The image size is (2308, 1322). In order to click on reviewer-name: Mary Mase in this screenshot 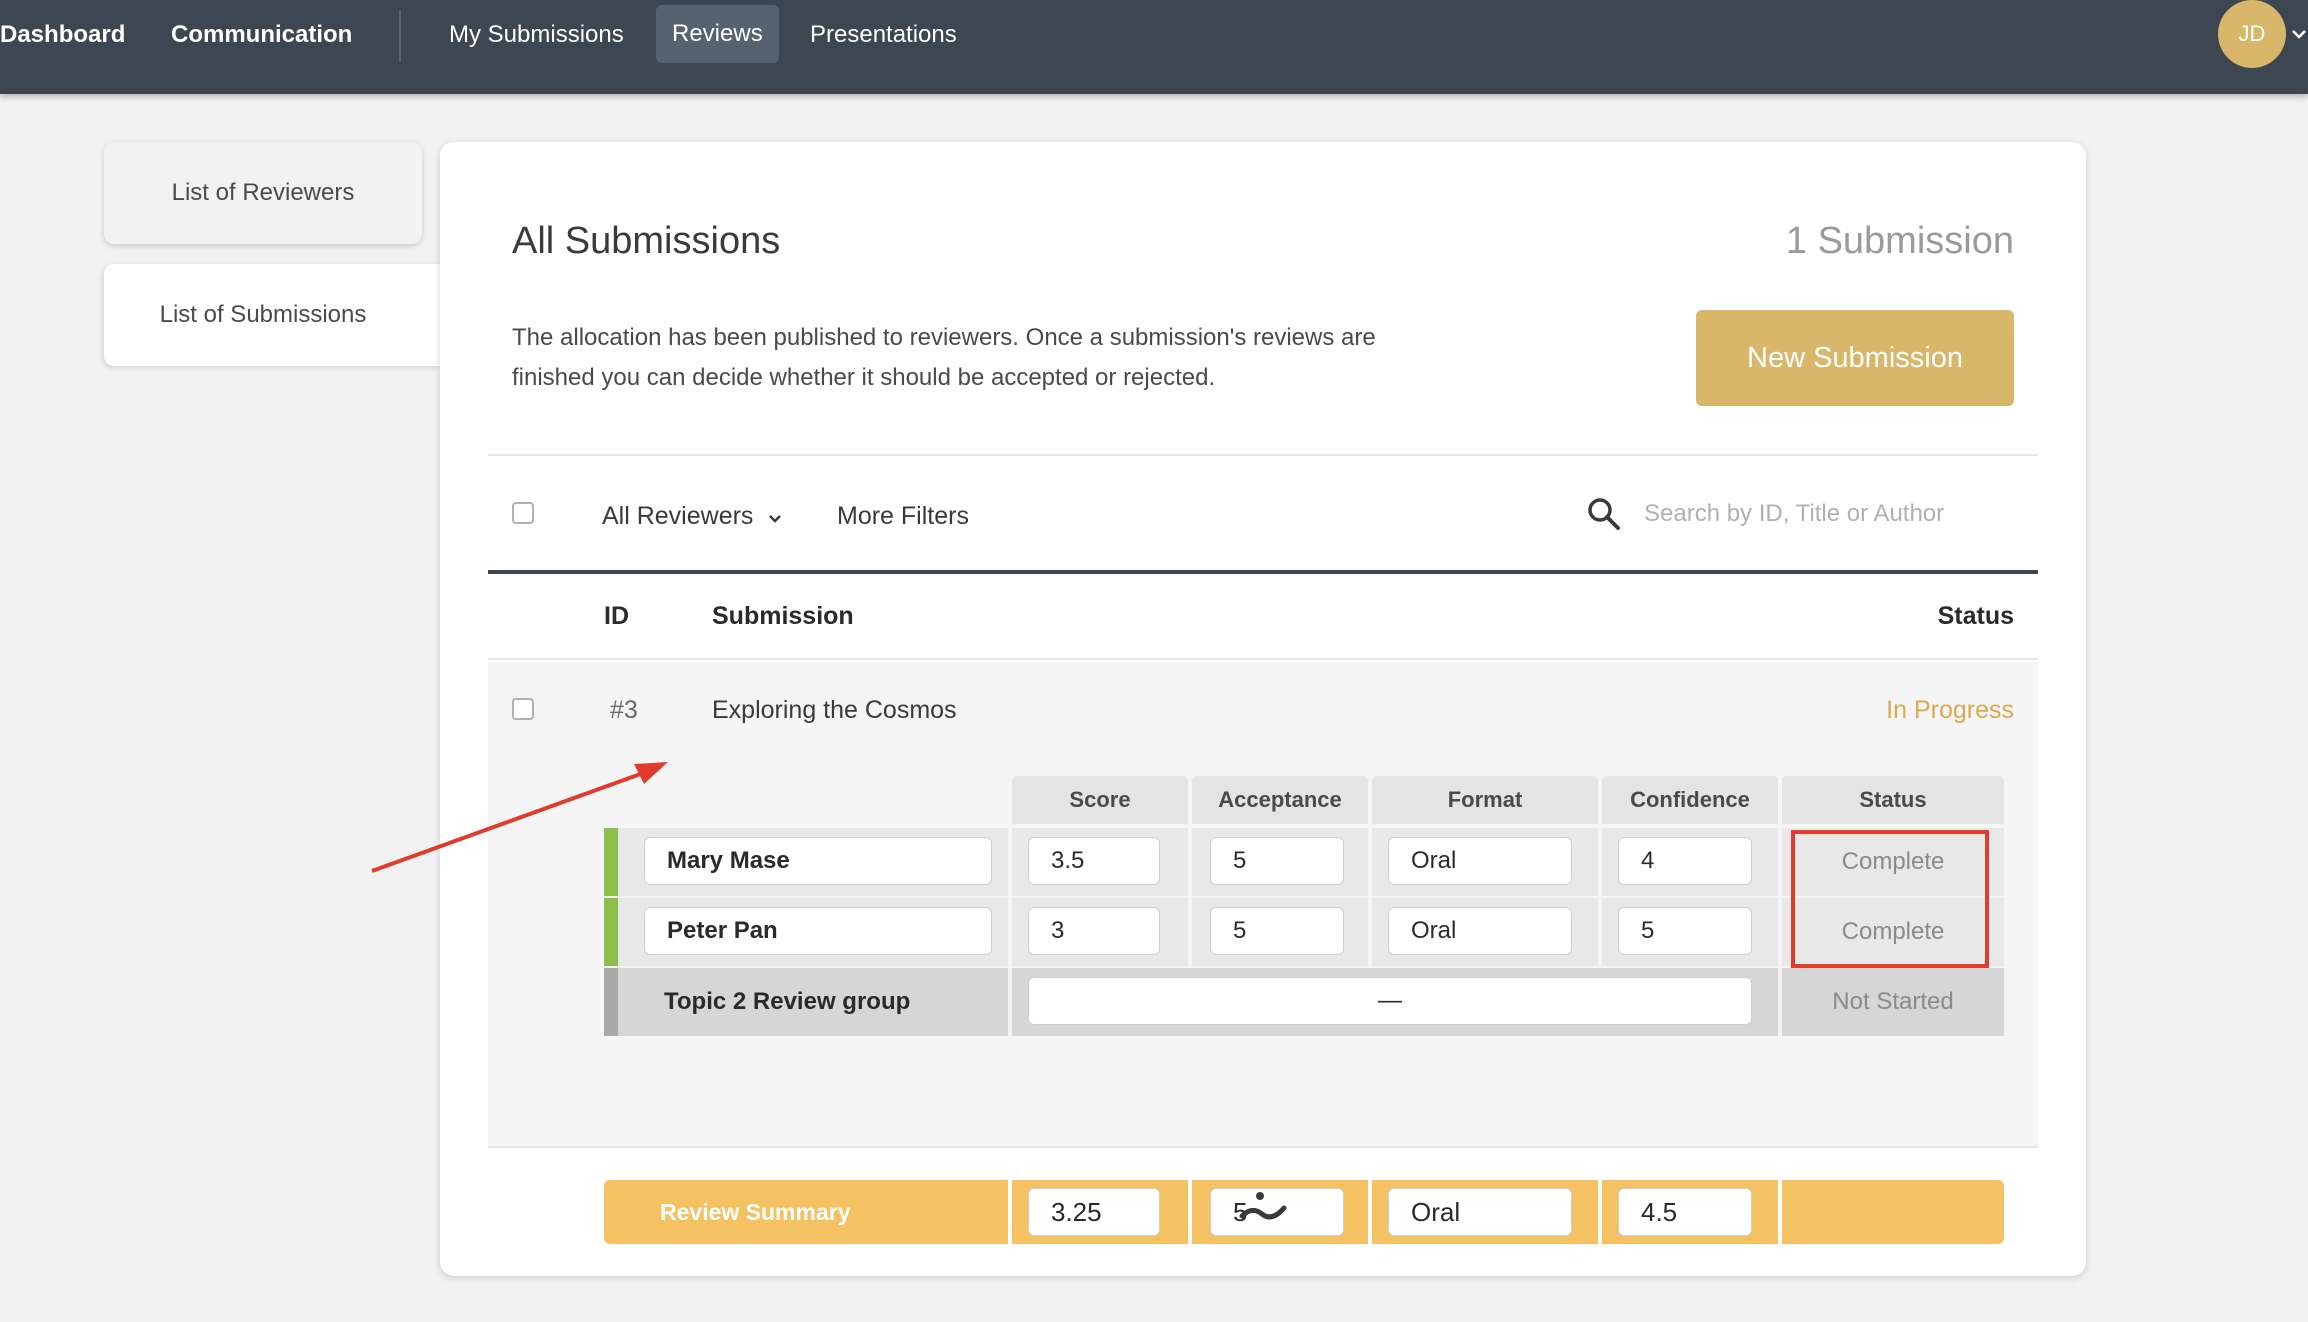, I will do `click(818, 861)`.